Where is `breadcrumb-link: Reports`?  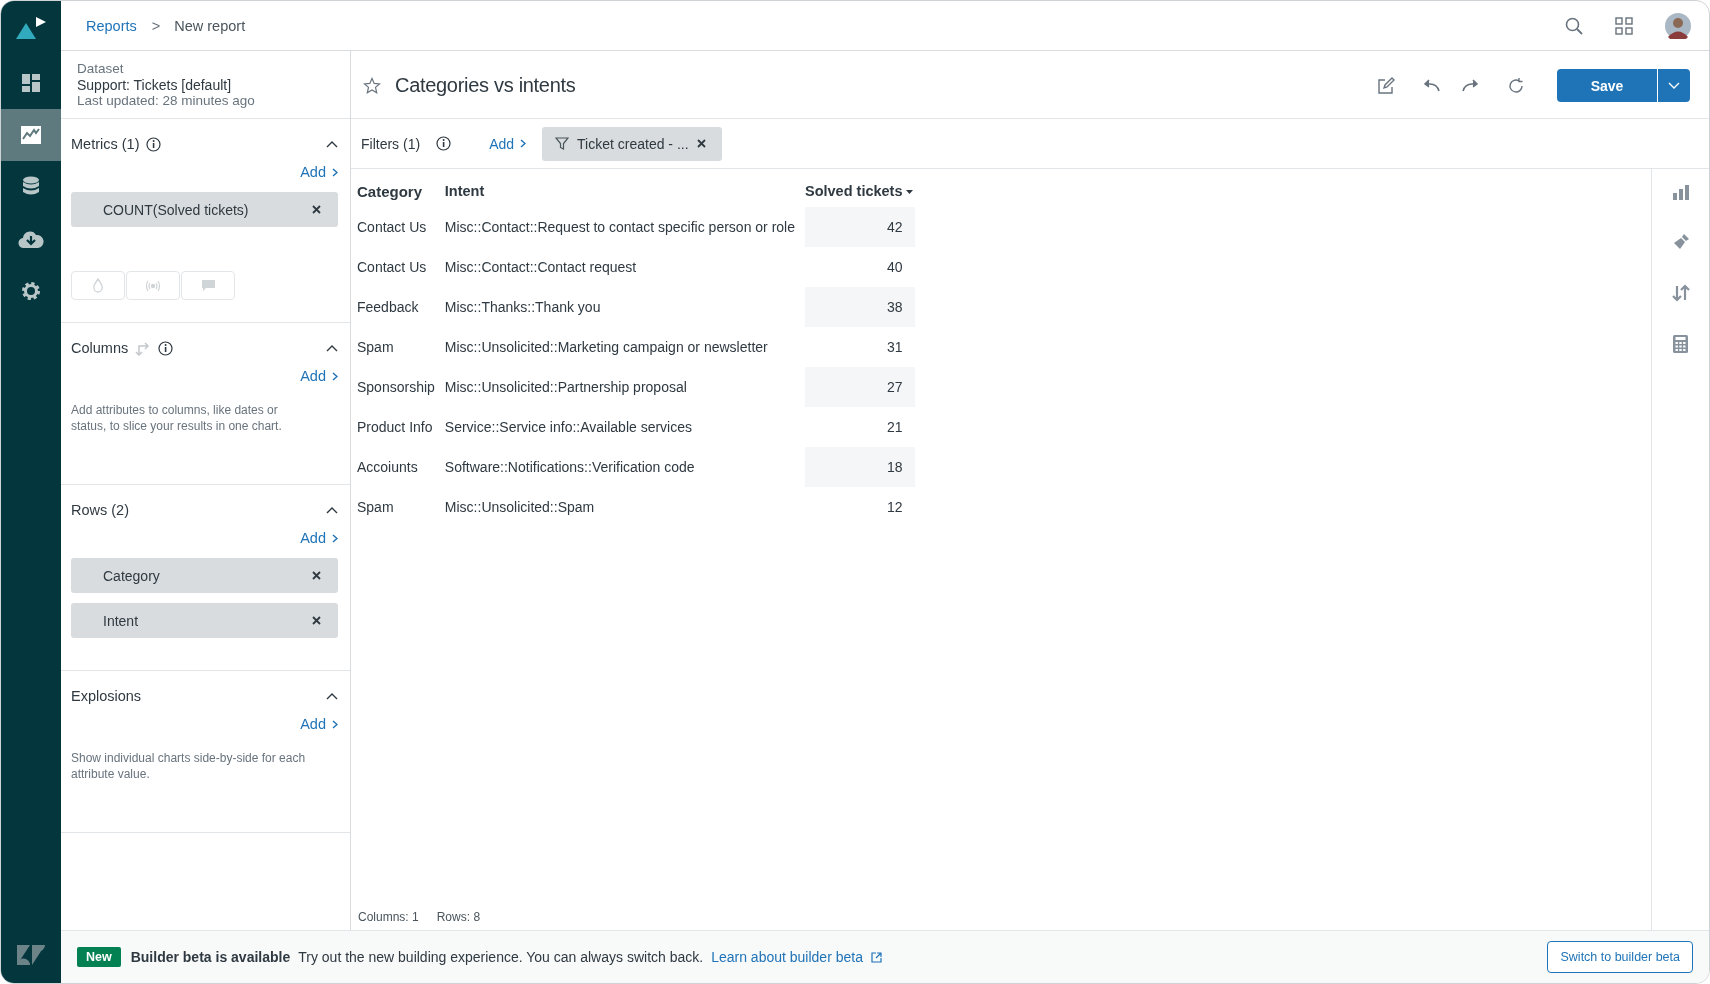
breadcrumb-link: Reports is located at coordinates (111, 25).